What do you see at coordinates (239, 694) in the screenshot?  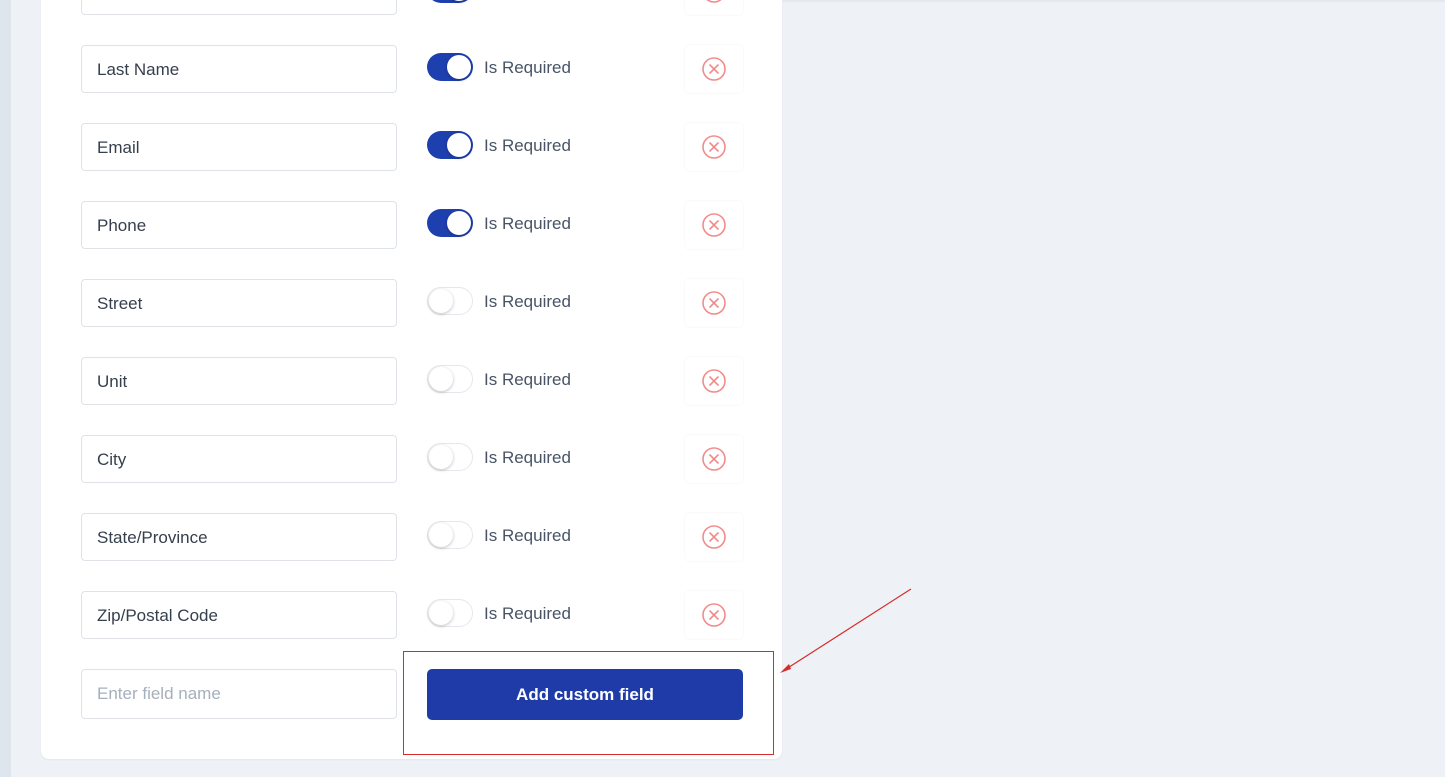 I see `new-field-name-input` at bounding box center [239, 694].